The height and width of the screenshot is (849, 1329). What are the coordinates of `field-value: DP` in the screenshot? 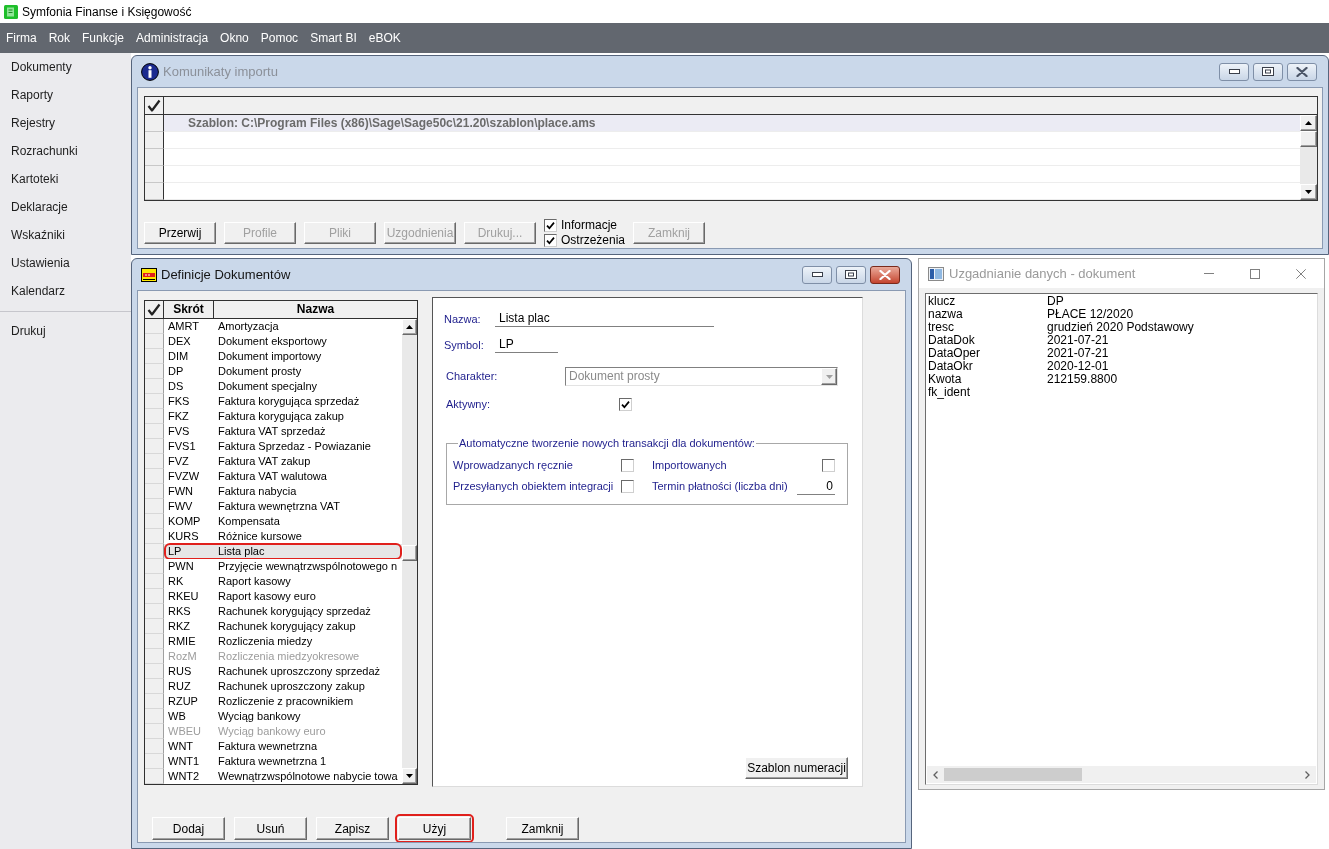 It's located at (1055, 301).